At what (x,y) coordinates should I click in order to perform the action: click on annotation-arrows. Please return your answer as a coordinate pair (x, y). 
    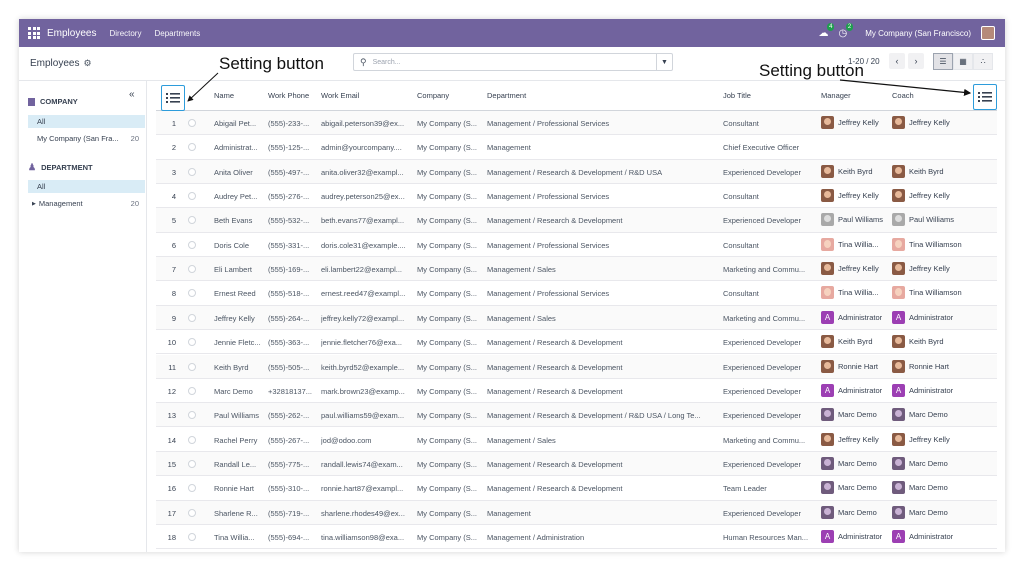
    Looking at the image, I should click on (579, 87).